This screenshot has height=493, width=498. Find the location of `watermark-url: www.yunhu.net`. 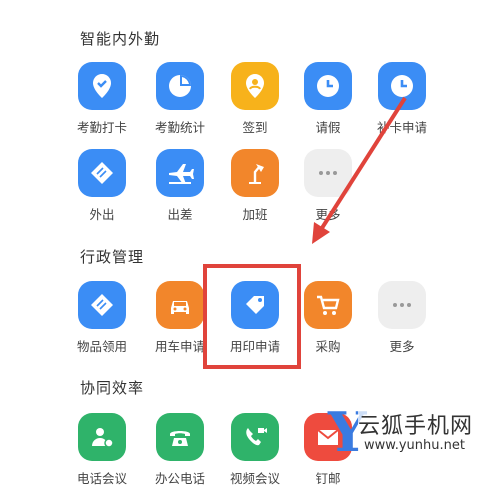

watermark-url: www.yunhu.net is located at coordinates (414, 445).